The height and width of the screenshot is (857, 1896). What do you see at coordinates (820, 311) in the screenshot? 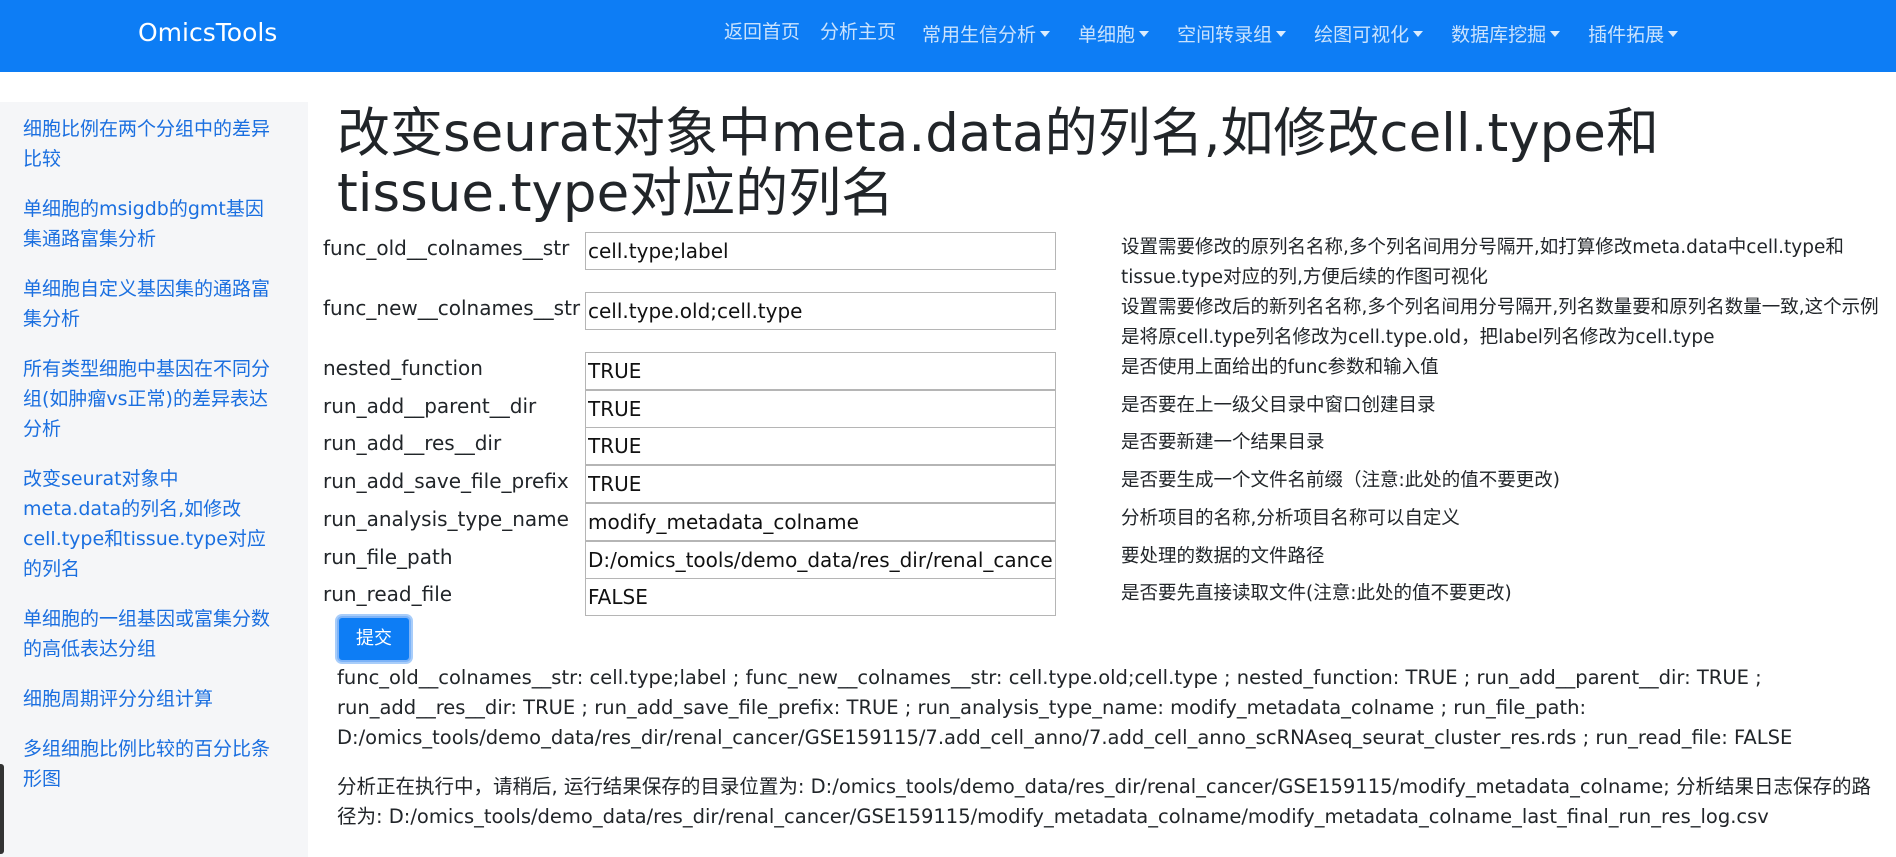
I see `func-new-colnames-input` at bounding box center [820, 311].